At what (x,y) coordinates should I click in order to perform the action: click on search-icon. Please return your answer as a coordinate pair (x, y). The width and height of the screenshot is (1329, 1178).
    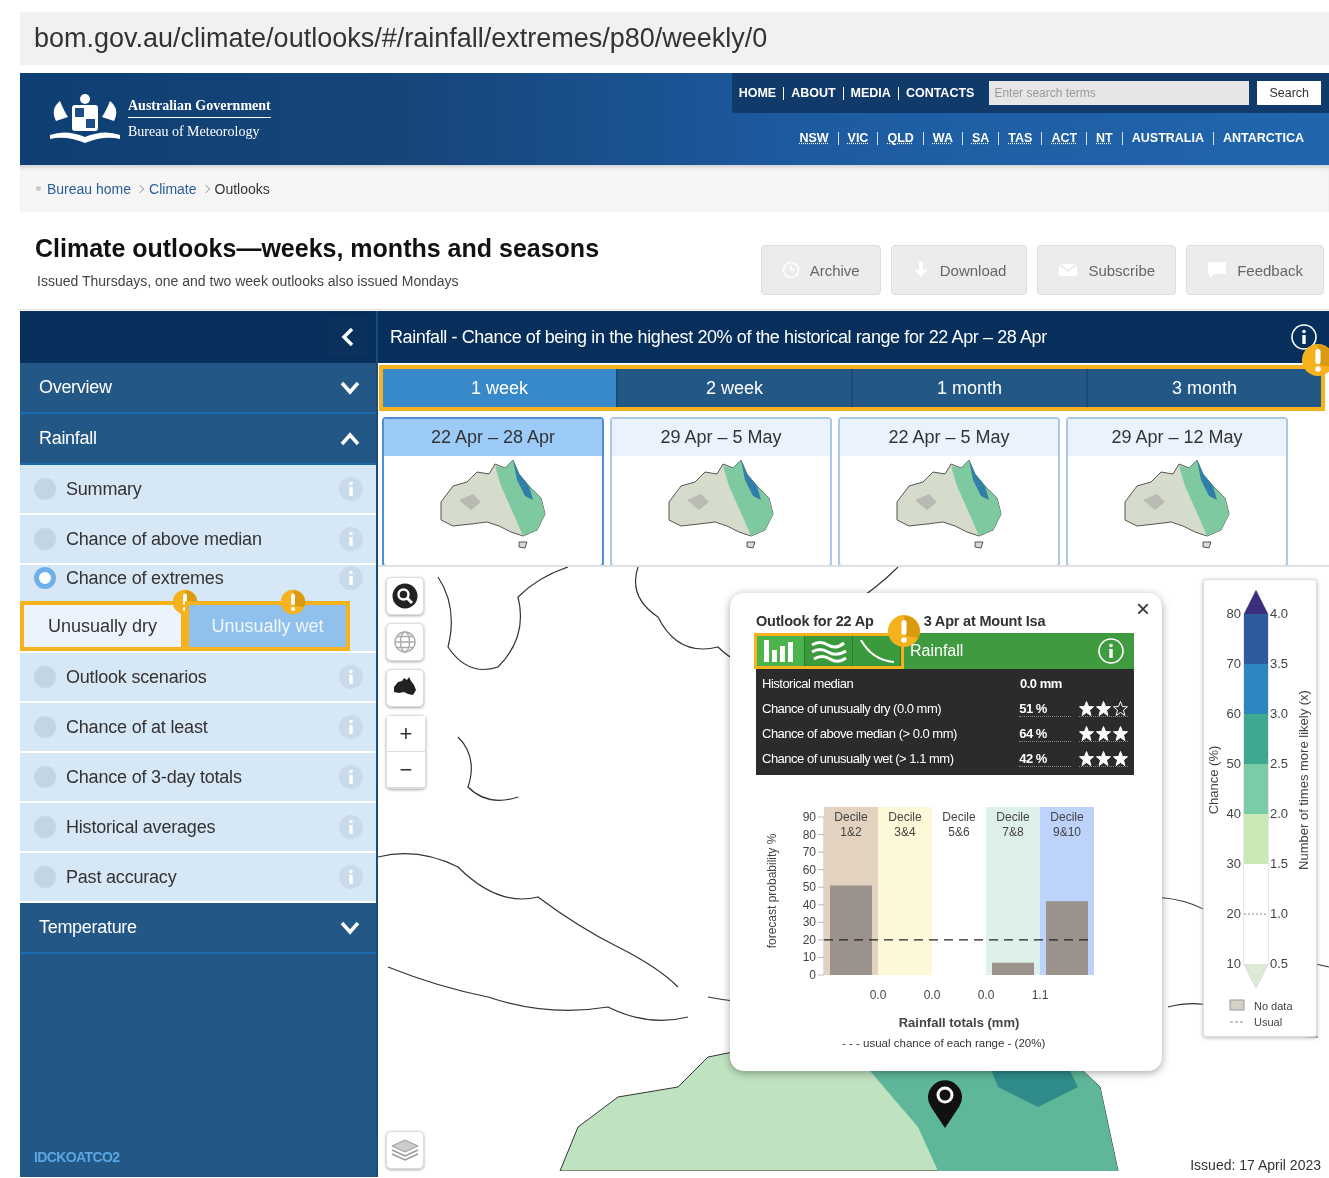
    Looking at the image, I should click on (405, 596).